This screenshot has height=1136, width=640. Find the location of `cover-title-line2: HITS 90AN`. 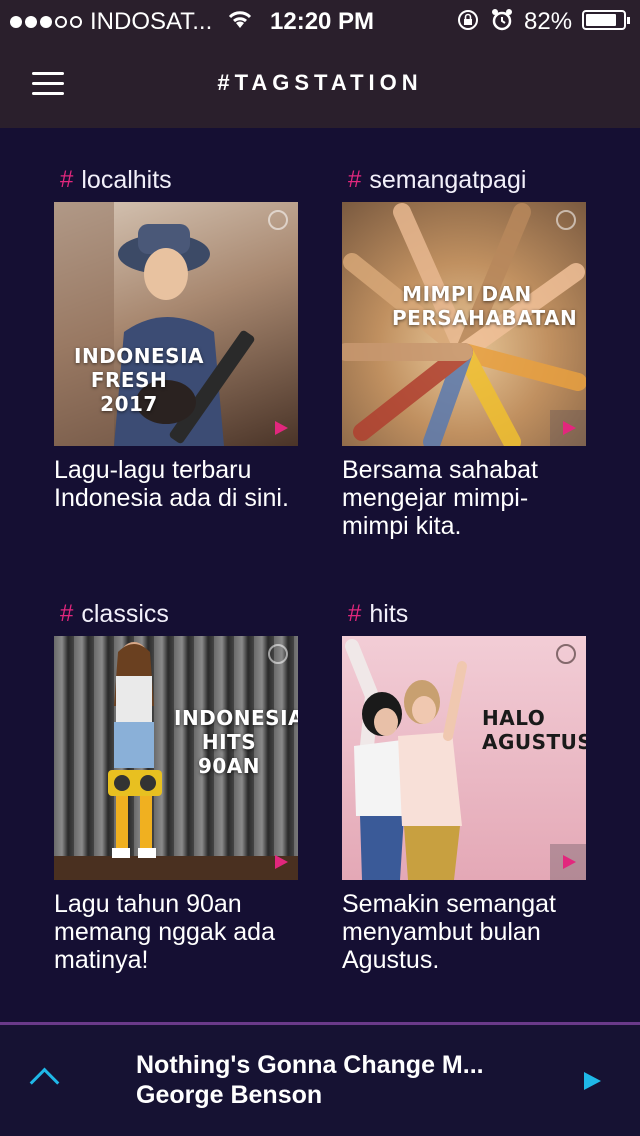

cover-title-line2: HITS 90AN is located at coordinates (229, 754).